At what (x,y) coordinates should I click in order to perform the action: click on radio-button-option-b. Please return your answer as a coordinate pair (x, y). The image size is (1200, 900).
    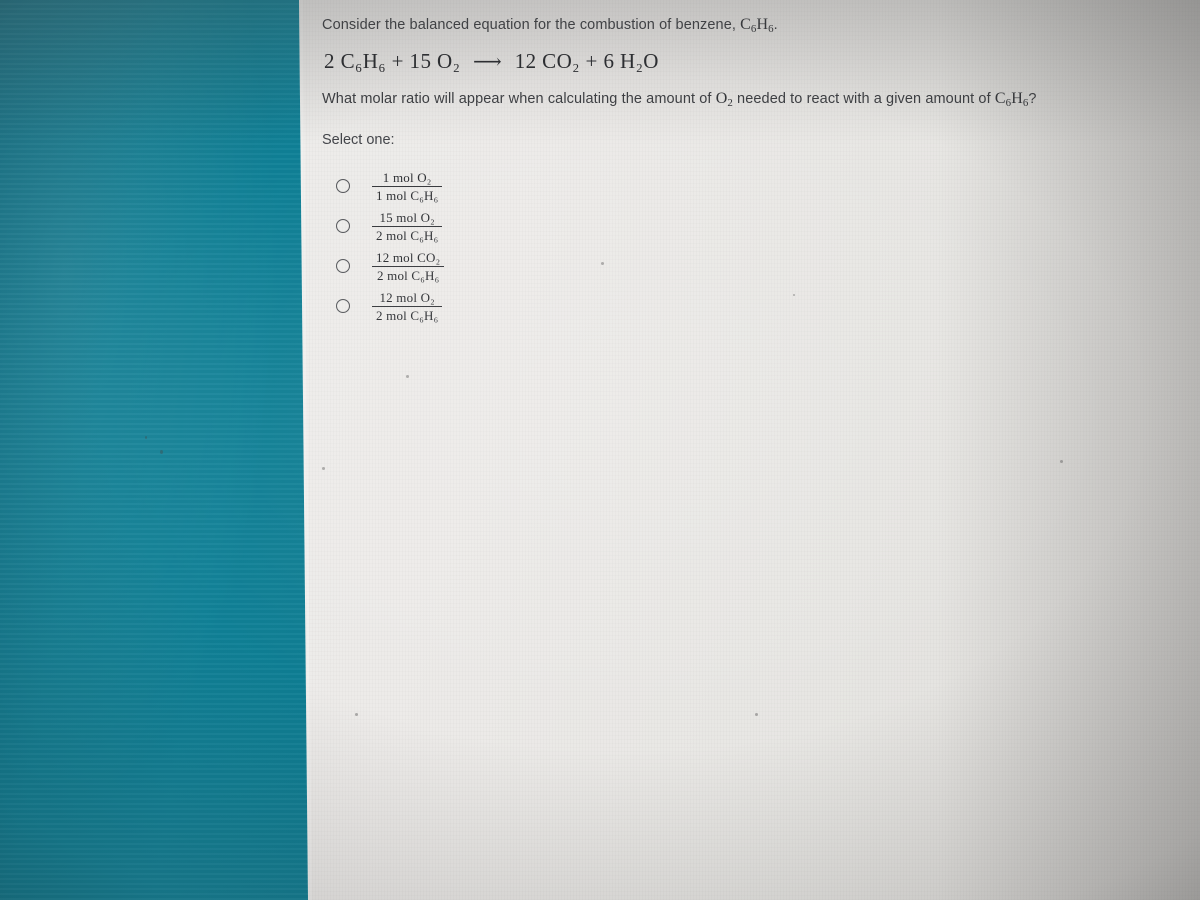
    Looking at the image, I should click on (343, 226).